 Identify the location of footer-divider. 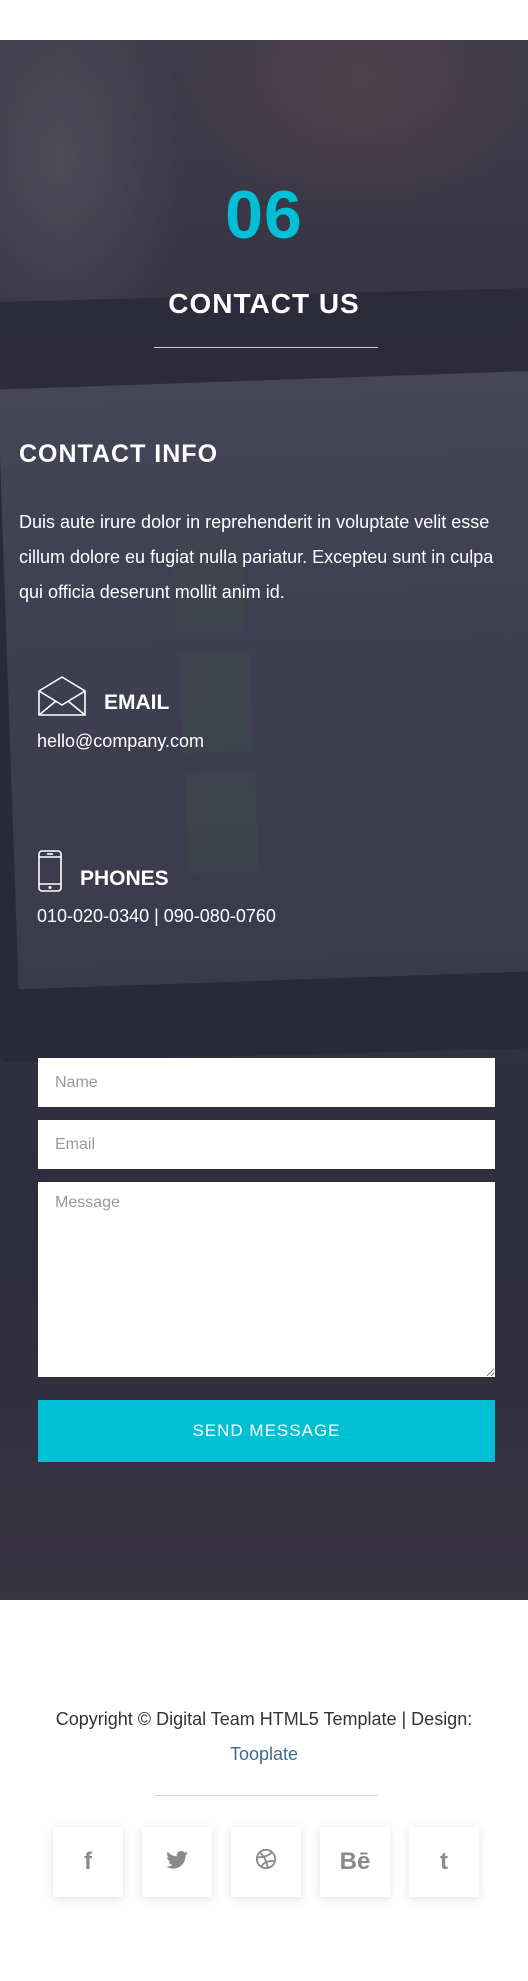
(266, 1795).